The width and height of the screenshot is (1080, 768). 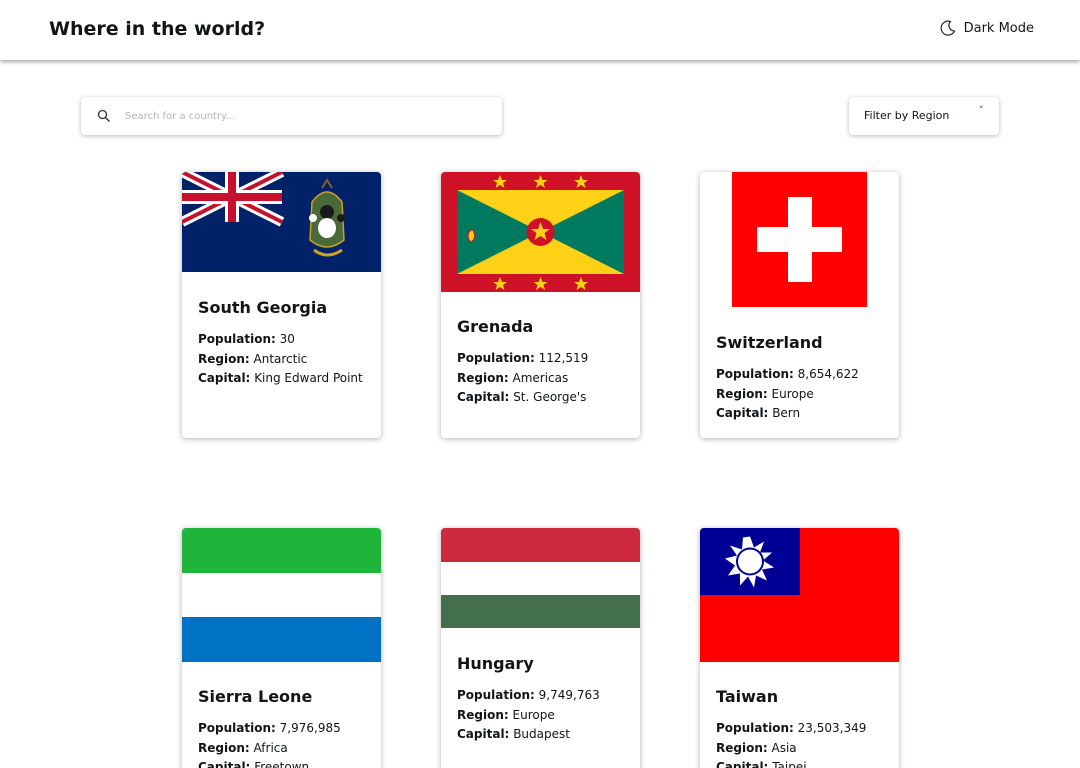 I want to click on country-name: Taiwan, so click(x=747, y=696).